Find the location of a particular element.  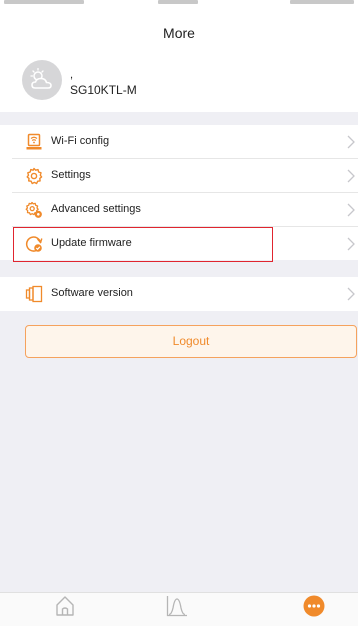

menu-item-settings: Settings is located at coordinates (179, 176).